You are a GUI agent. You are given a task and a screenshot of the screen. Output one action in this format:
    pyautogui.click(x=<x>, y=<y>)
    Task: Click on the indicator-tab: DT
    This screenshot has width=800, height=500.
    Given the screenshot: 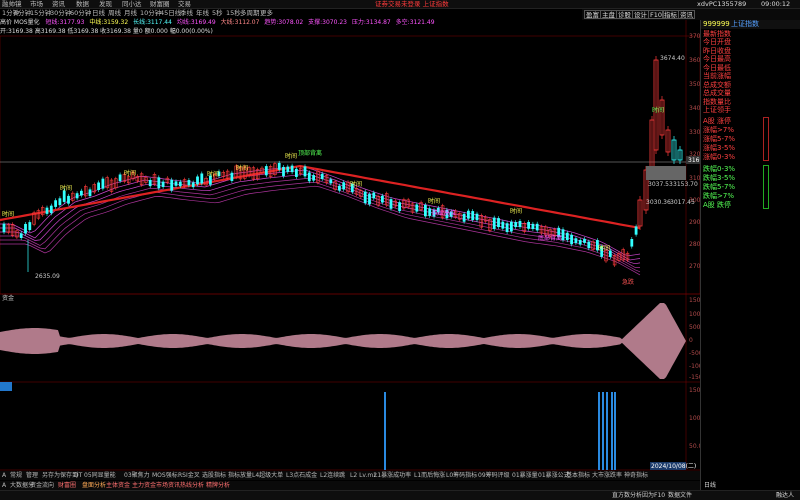 What is the action you would take?
    pyautogui.click(x=78, y=475)
    